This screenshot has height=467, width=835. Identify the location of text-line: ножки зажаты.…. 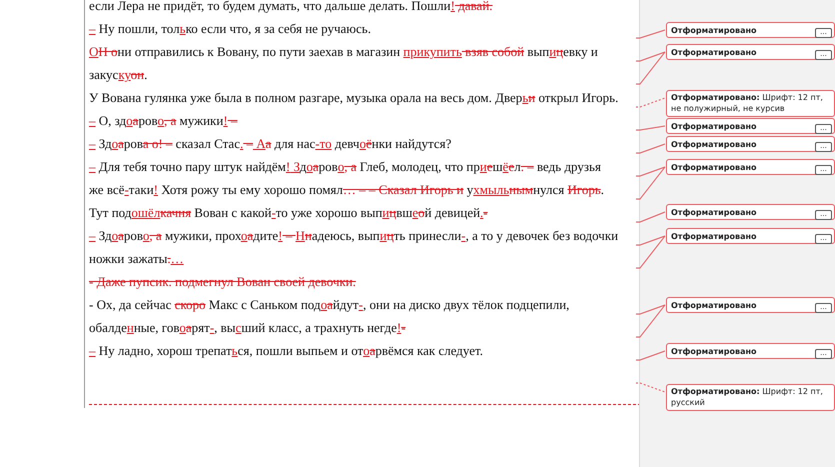
(136, 259).